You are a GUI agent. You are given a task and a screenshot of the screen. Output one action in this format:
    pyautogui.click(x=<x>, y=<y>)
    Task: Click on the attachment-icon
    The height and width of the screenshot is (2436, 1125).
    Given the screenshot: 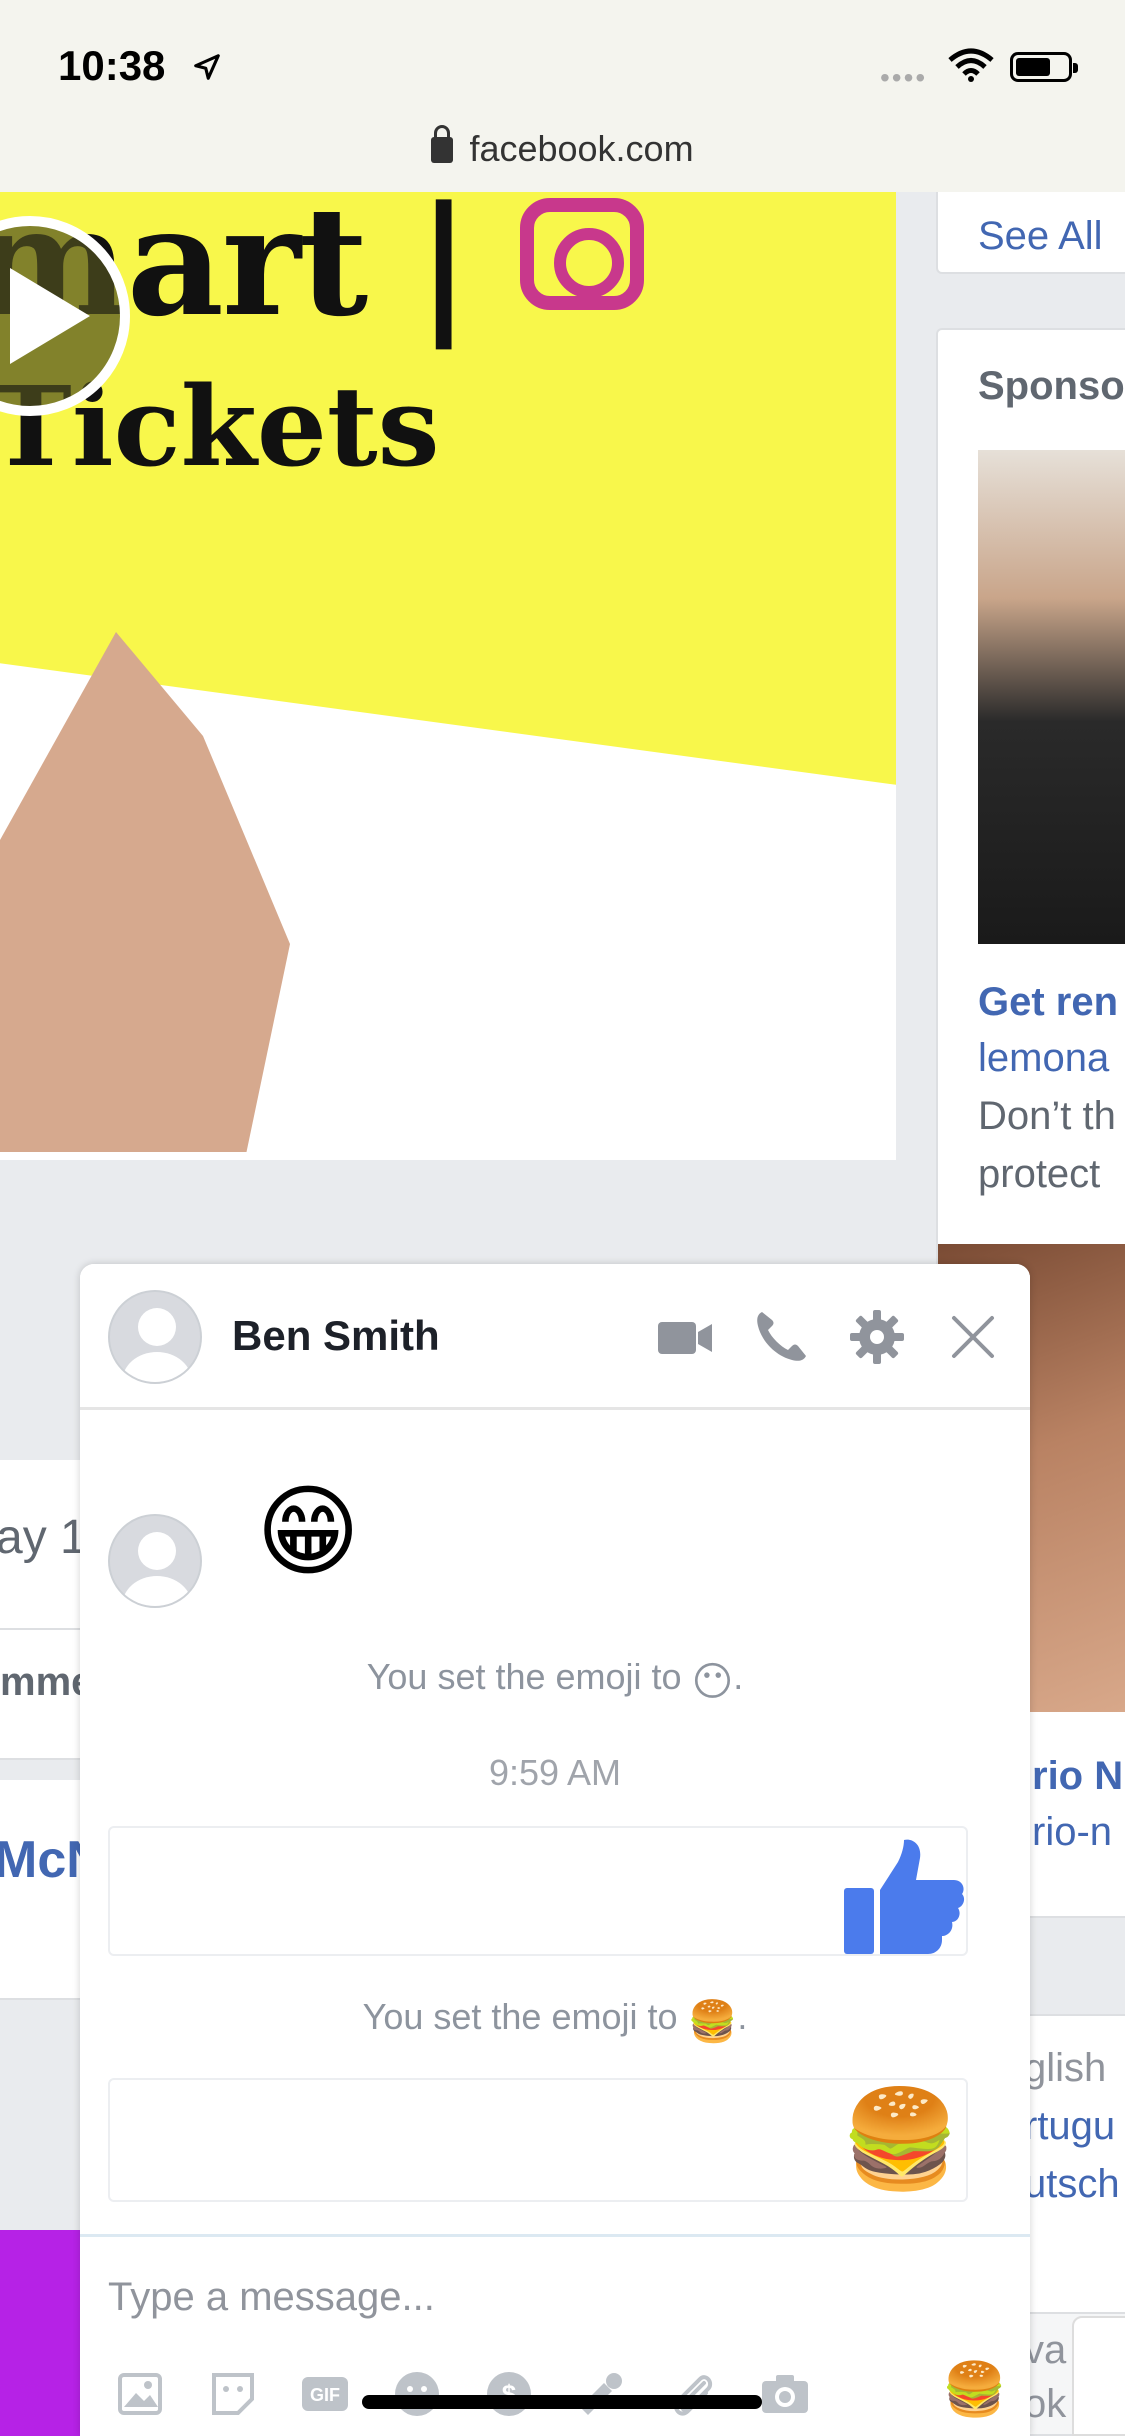 What is the action you would take?
    pyautogui.click(x=693, y=2394)
    